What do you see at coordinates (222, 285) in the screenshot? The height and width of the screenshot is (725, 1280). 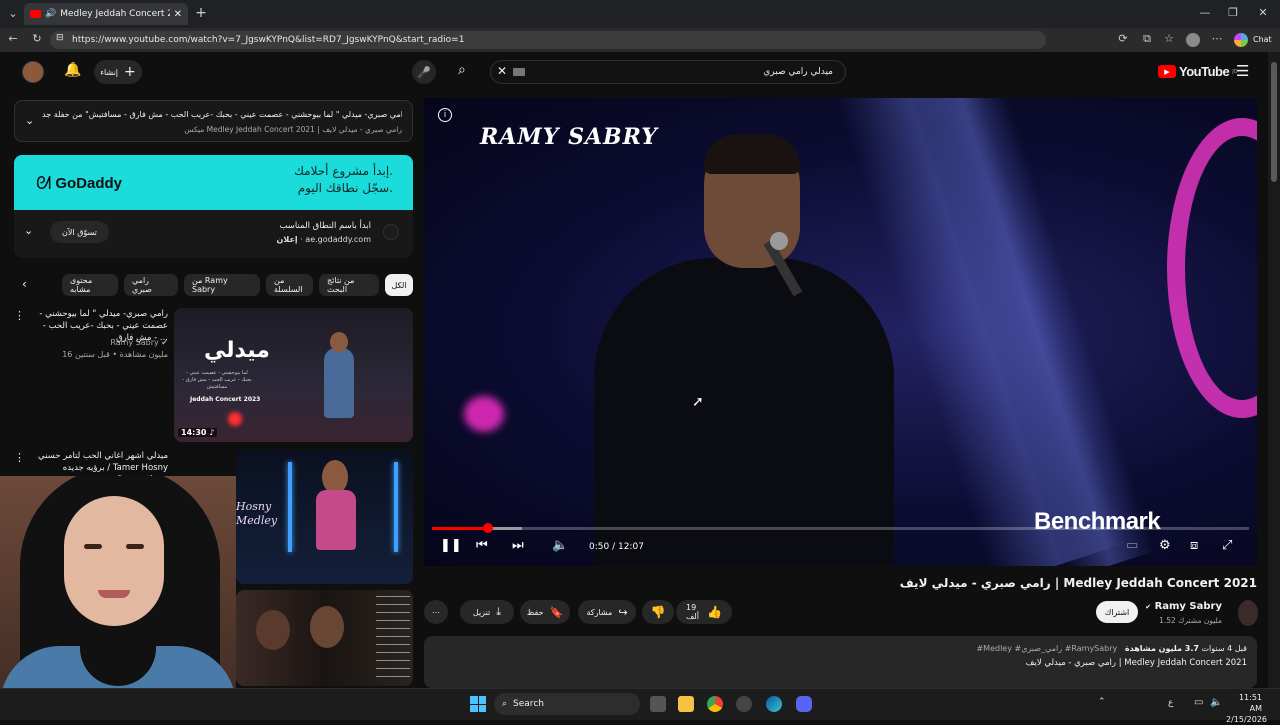 I see `chip-from-ramy-sabry: من Ramy Sabry` at bounding box center [222, 285].